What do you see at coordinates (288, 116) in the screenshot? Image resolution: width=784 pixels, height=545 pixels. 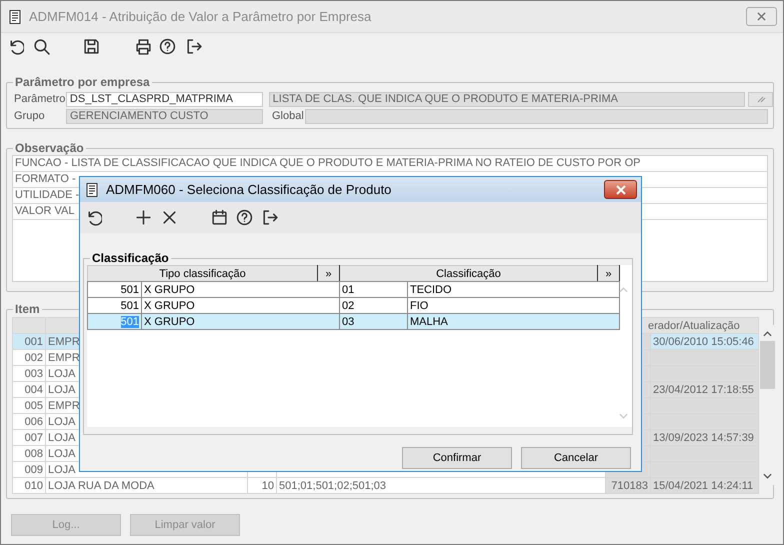 I see `field-label: Global` at bounding box center [288, 116].